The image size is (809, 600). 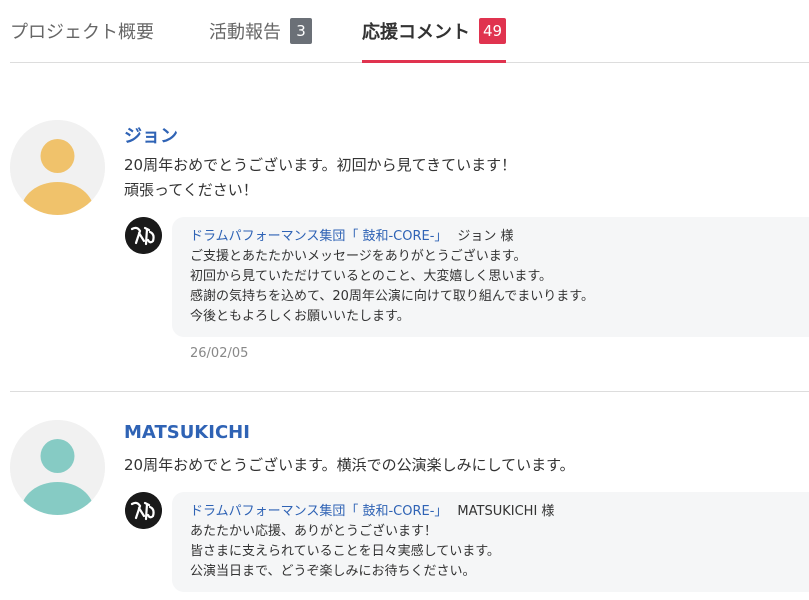 I want to click on tab-label: 活動報告, so click(x=245, y=32).